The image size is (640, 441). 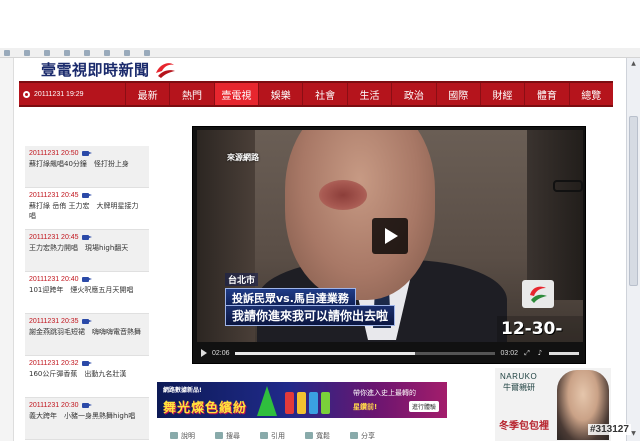 What do you see at coordinates (204, 353) in the screenshot?
I see `play-icon` at bounding box center [204, 353].